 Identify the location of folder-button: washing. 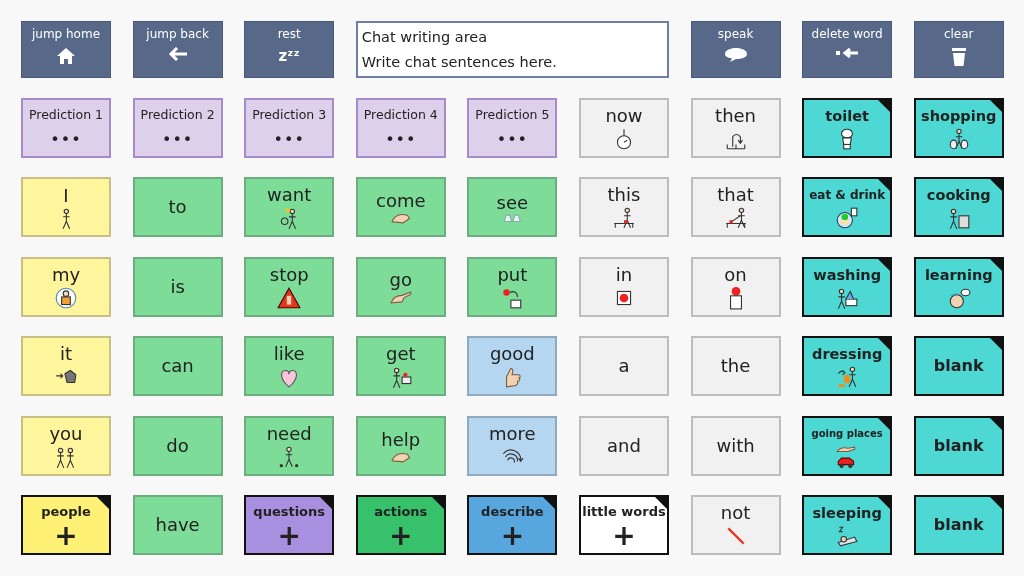
(847, 286).